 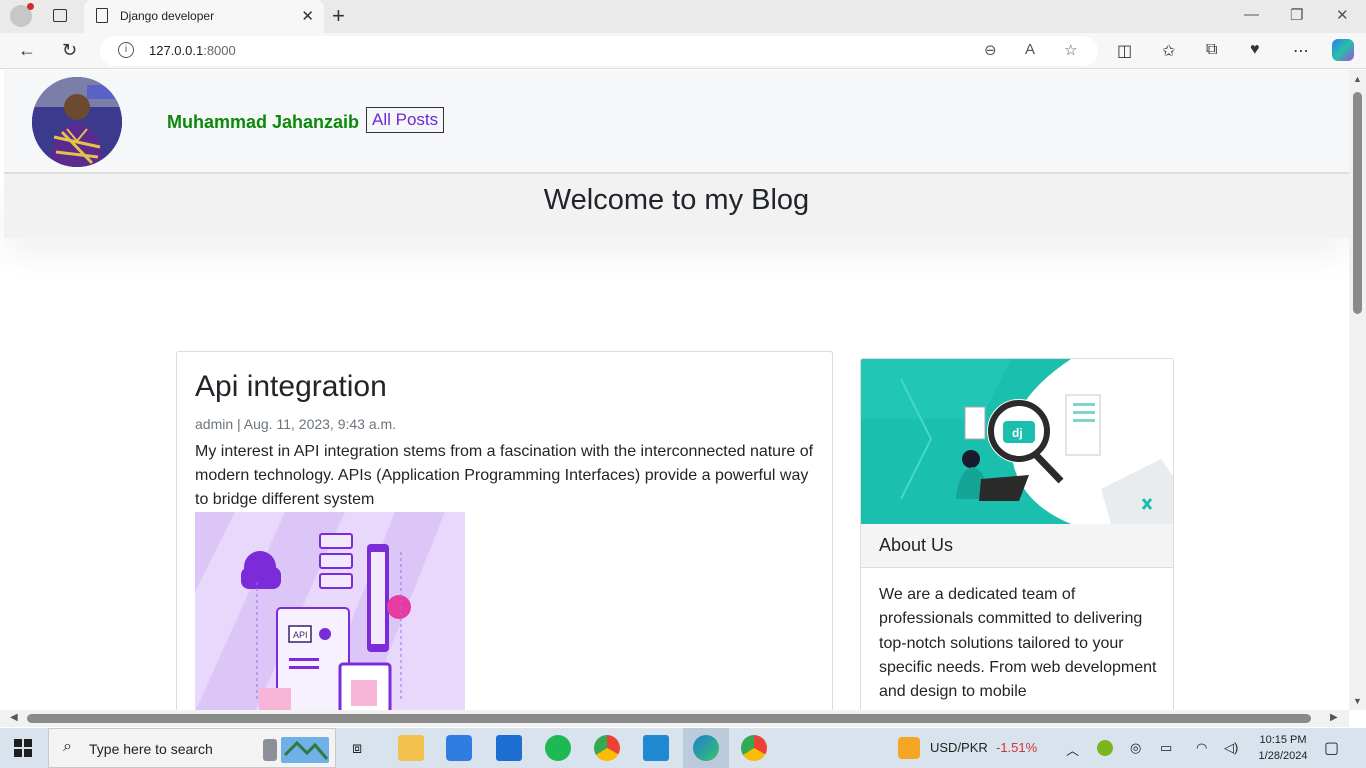 I want to click on norton-icon, so click(x=1105, y=748).